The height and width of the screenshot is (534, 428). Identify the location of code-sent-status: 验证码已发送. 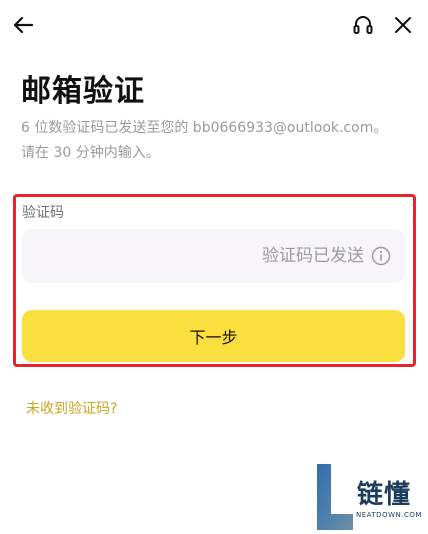
(313, 256).